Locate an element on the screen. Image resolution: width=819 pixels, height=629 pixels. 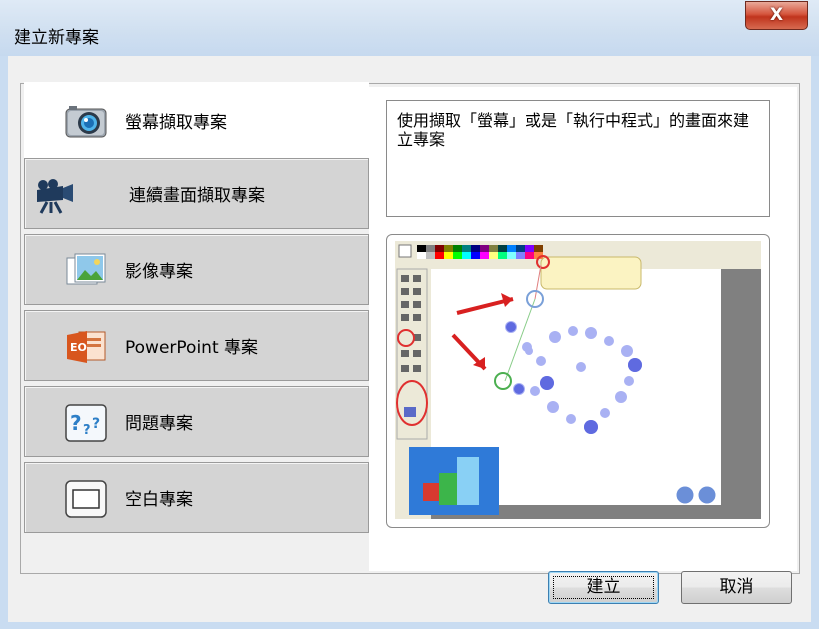
tab-label-video-capture: 連續畫面擷取專案 is located at coordinates (197, 196).